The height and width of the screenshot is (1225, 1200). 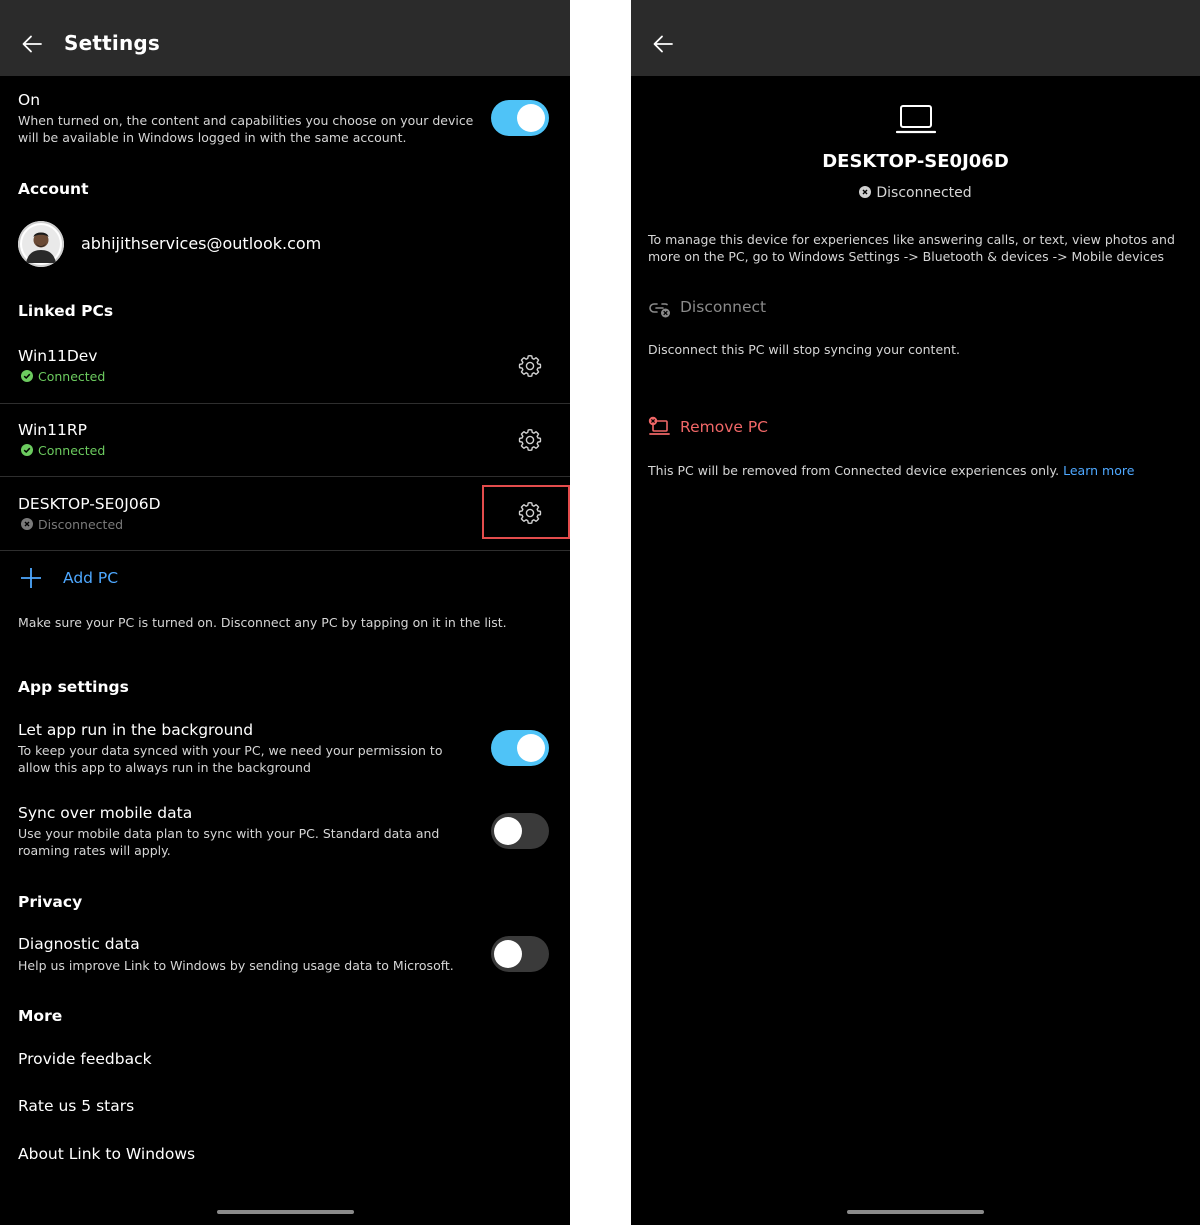 I want to click on linked-pcs-heading: Linked PCs, so click(x=66, y=311).